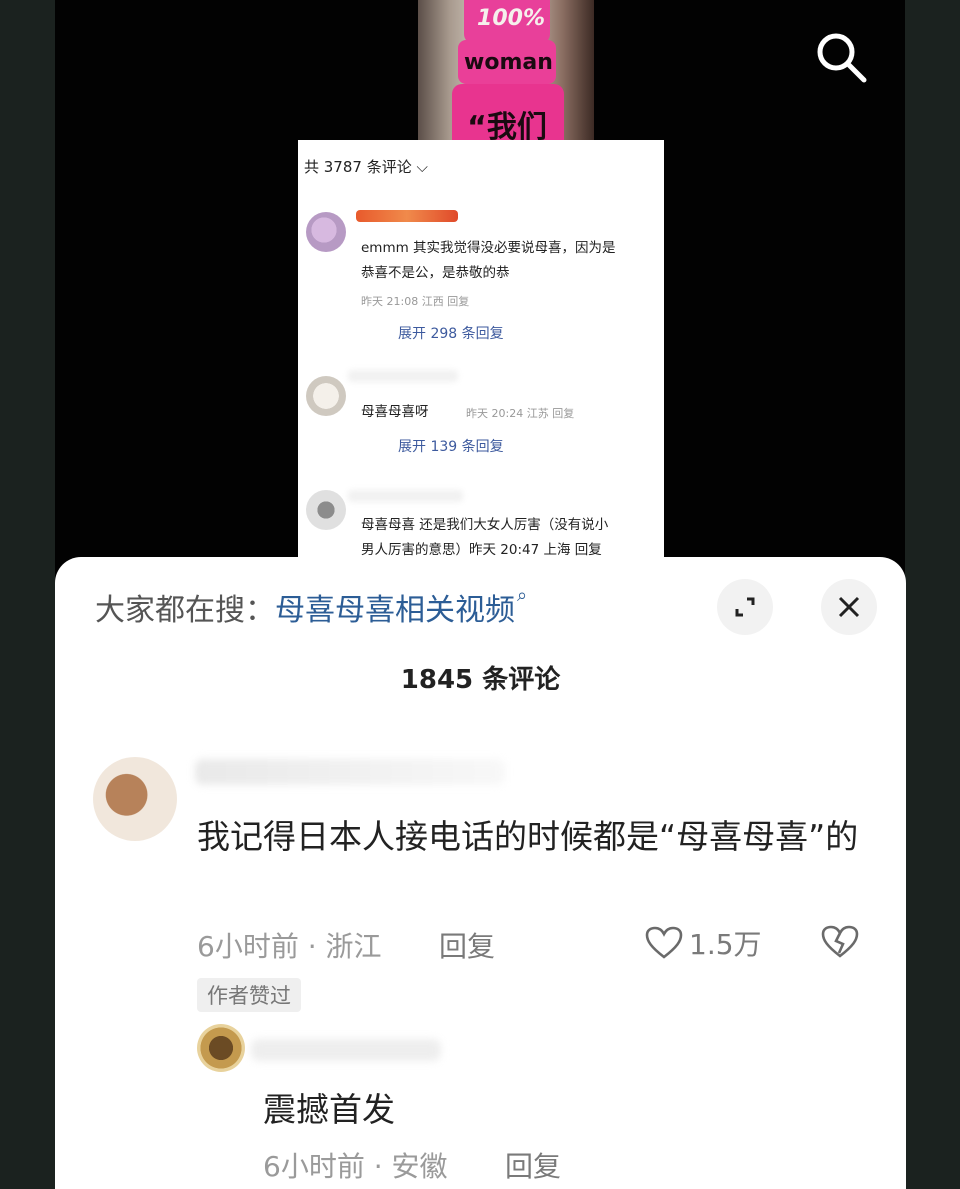  What do you see at coordinates (725, 944) in the screenshot?
I see `like-count: 1.5万` at bounding box center [725, 944].